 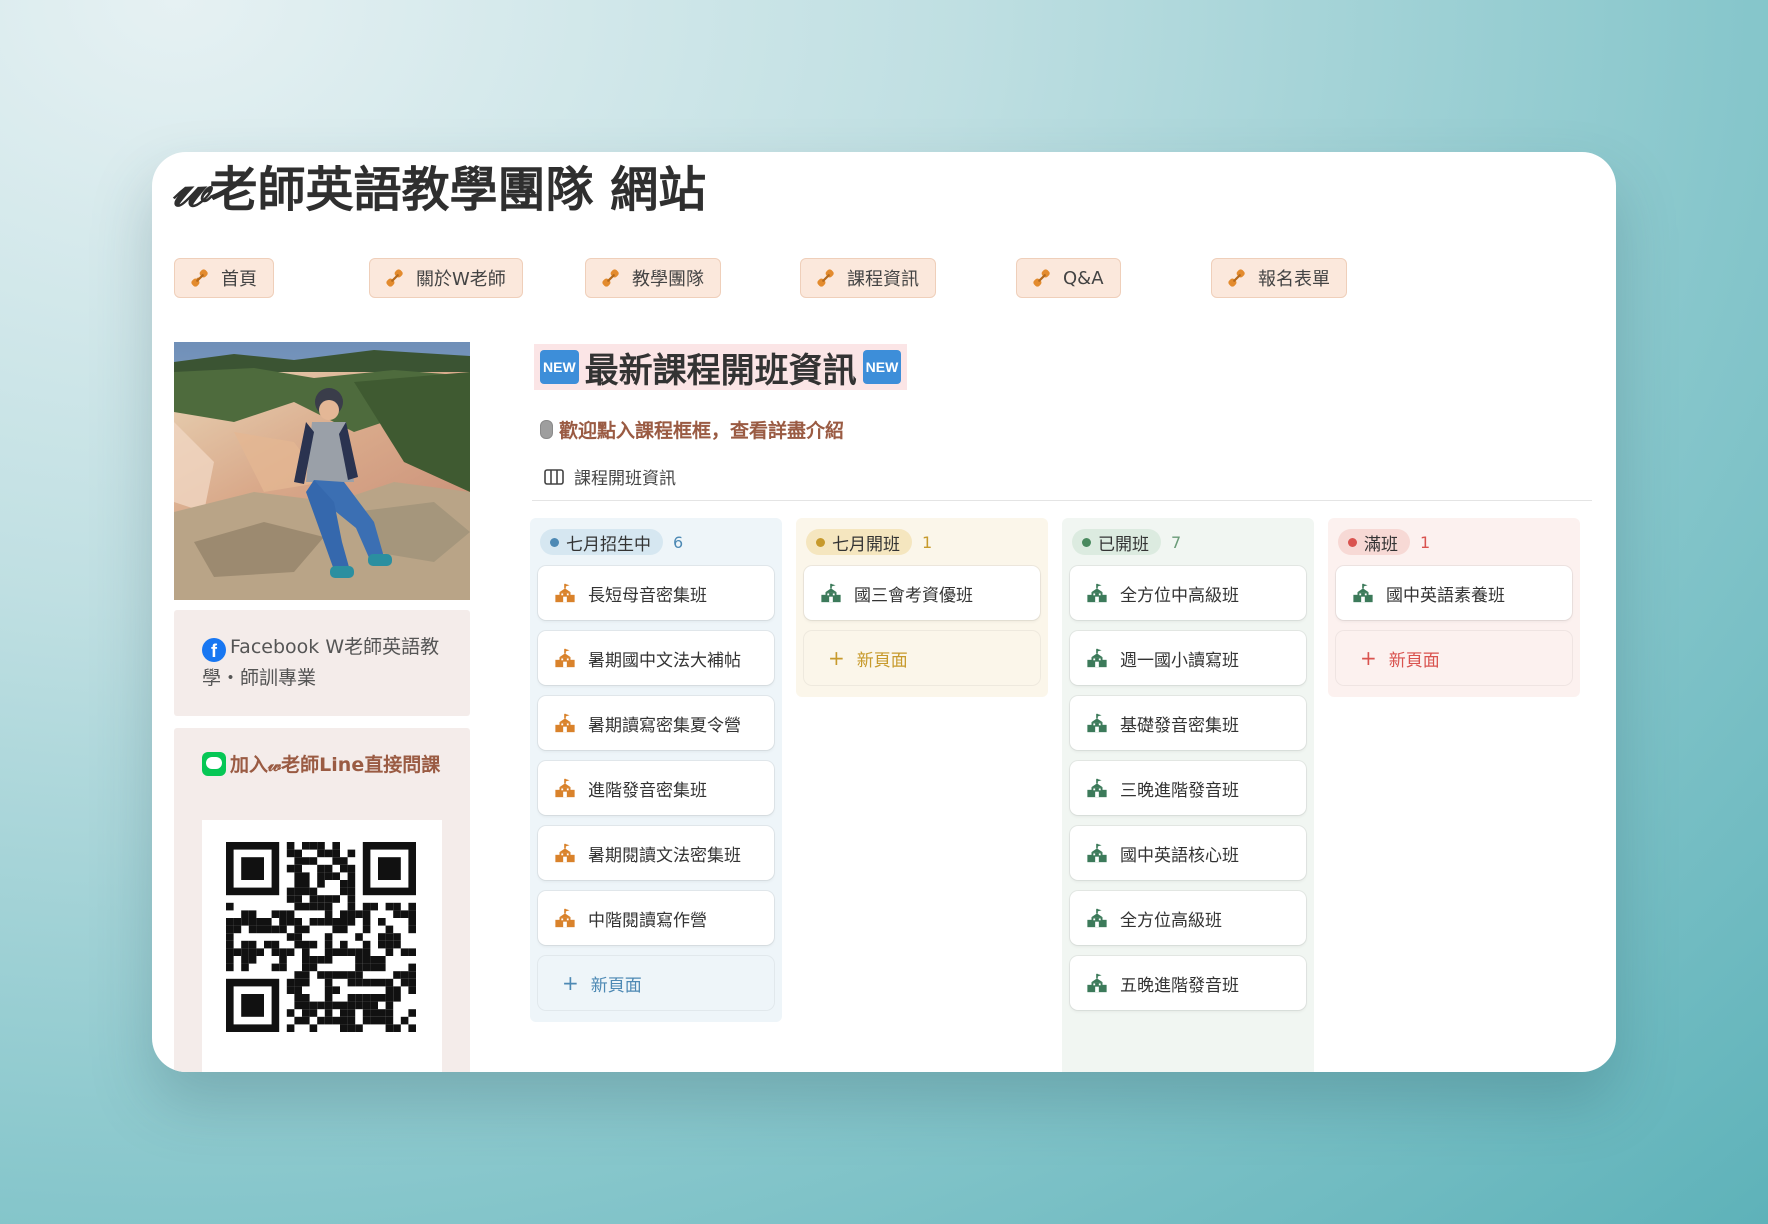 I want to click on column-count: 6, so click(x=678, y=542).